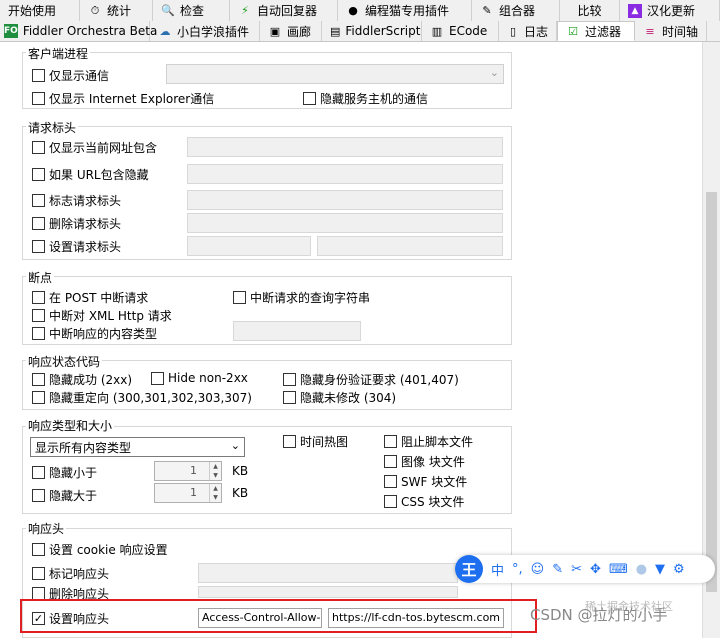 The height and width of the screenshot is (638, 720). Describe the element at coordinates (328, 573) in the screenshot. I see `flag-response-header-input` at that location.